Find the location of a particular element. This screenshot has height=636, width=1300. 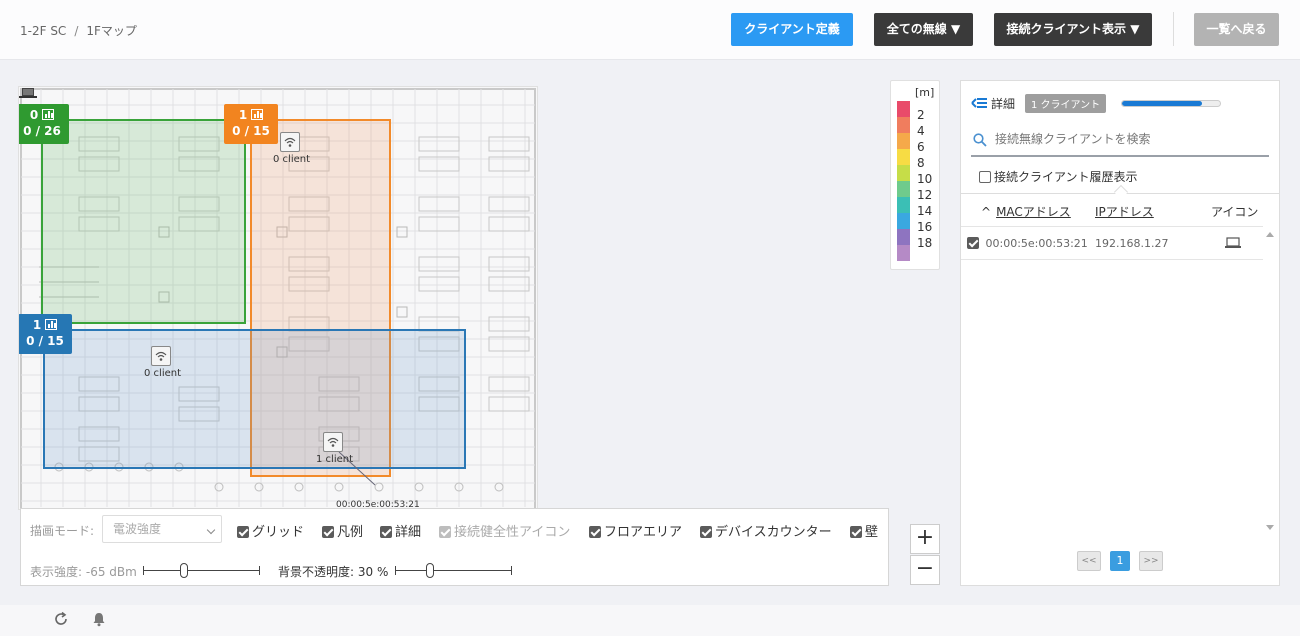

panel-divider-caret is located at coordinates (1121, 192).